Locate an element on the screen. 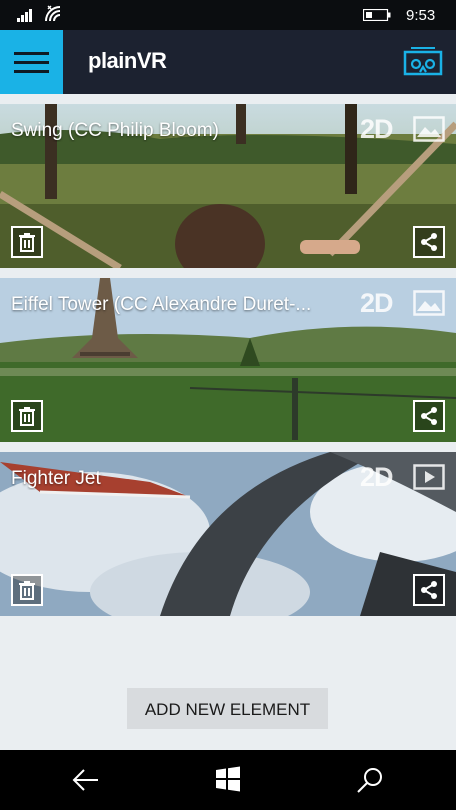 This screenshot has height=810, width=456. windows-start-icon is located at coordinates (228, 779).